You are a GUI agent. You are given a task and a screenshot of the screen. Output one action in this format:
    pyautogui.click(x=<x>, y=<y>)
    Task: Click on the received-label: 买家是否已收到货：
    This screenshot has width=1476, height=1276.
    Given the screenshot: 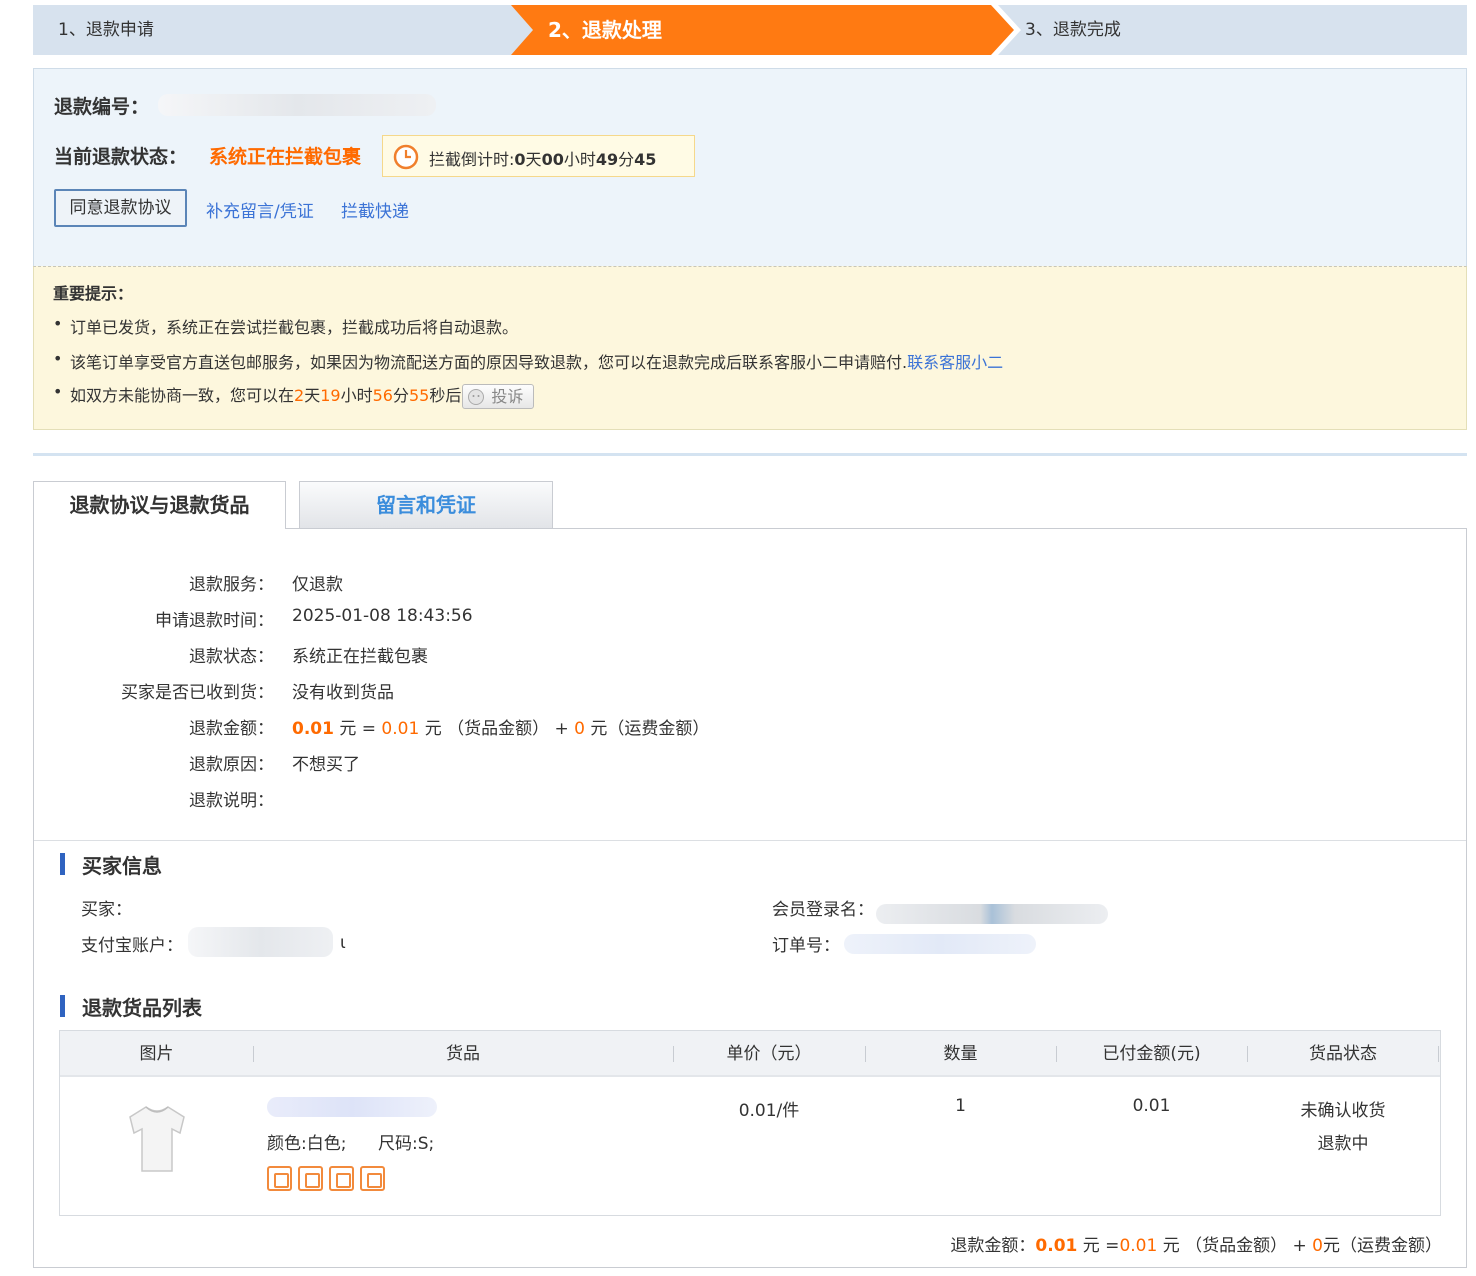 What is the action you would take?
    pyautogui.click(x=197, y=693)
    